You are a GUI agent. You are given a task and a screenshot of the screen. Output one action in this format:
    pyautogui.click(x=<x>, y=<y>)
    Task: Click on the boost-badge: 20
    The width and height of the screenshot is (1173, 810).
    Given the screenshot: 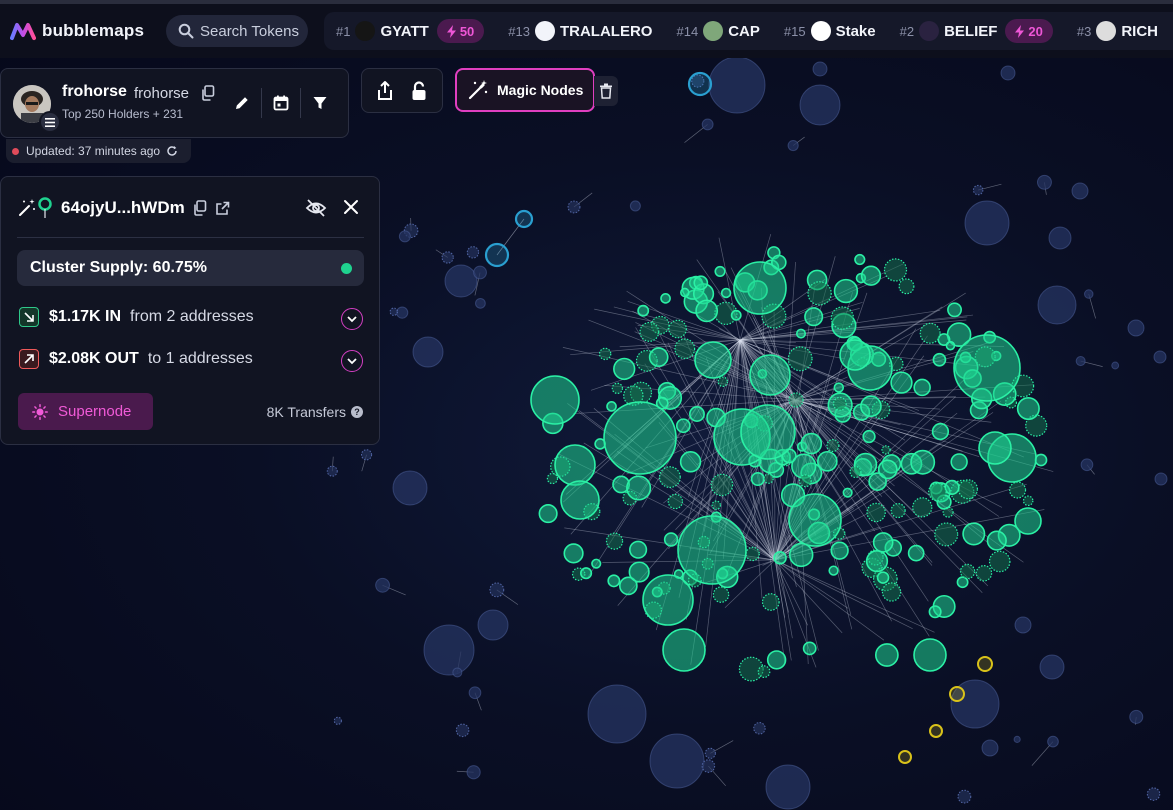 What is the action you would take?
    pyautogui.click(x=1029, y=31)
    